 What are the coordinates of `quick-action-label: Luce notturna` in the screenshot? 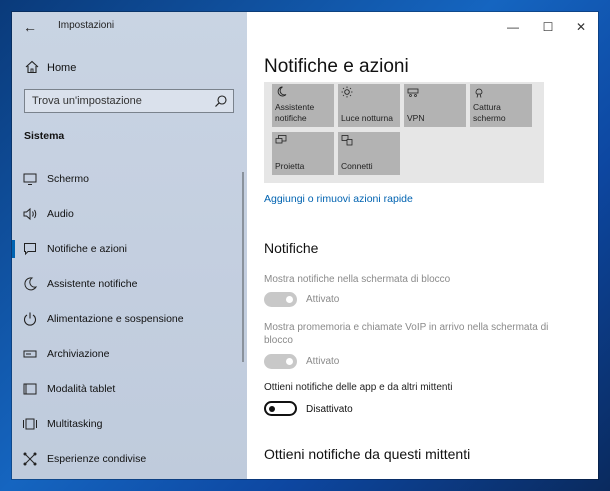 It's located at (367, 118).